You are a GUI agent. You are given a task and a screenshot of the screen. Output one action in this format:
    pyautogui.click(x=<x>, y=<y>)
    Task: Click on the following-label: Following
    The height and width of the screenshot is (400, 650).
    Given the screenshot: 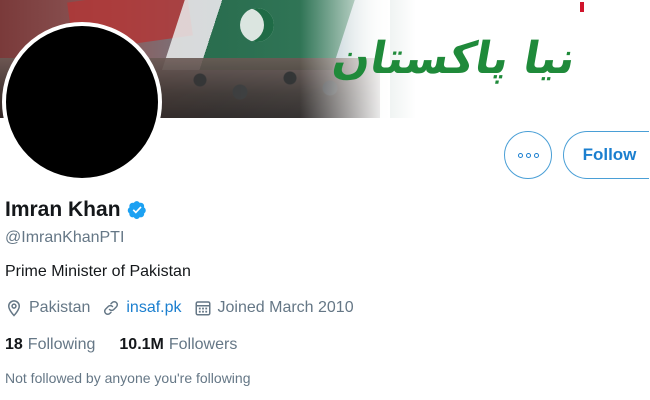 What is the action you would take?
    pyautogui.click(x=61, y=344)
    